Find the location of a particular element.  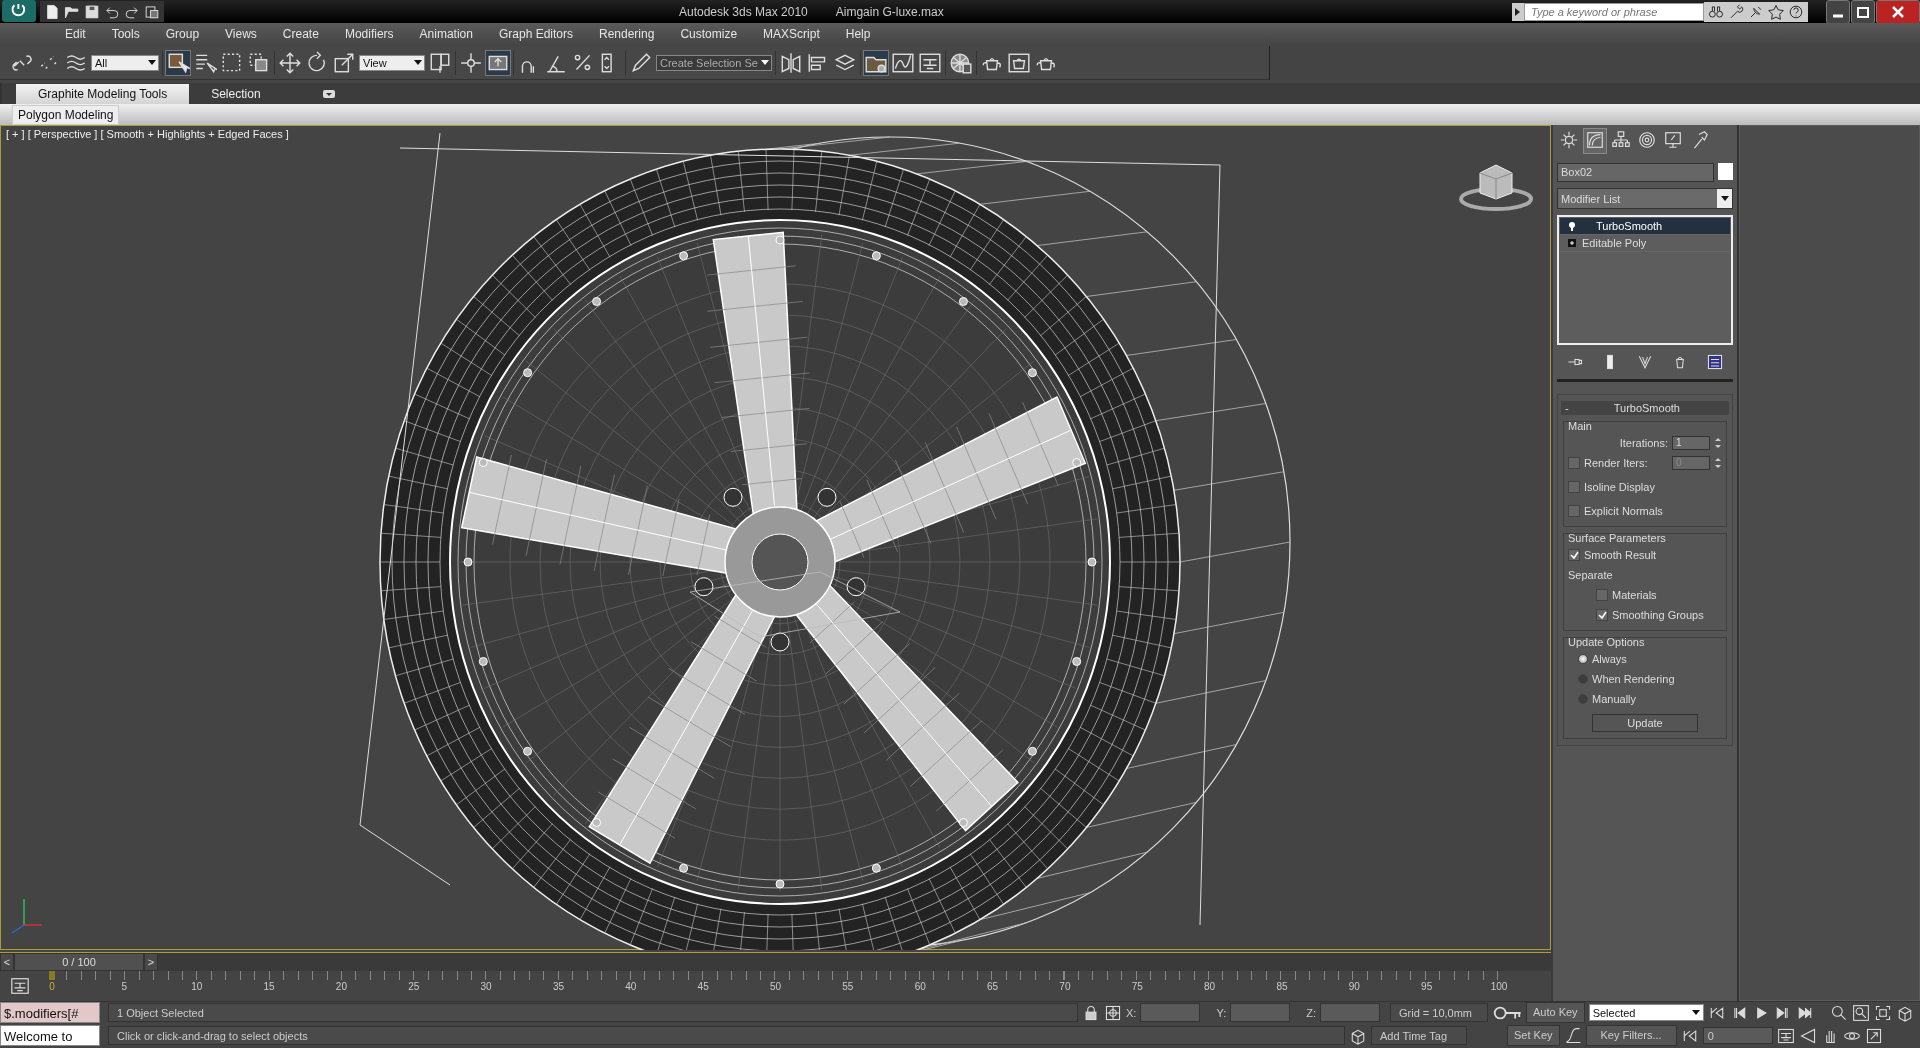

menu-item: Modifiers is located at coordinates (369, 34).